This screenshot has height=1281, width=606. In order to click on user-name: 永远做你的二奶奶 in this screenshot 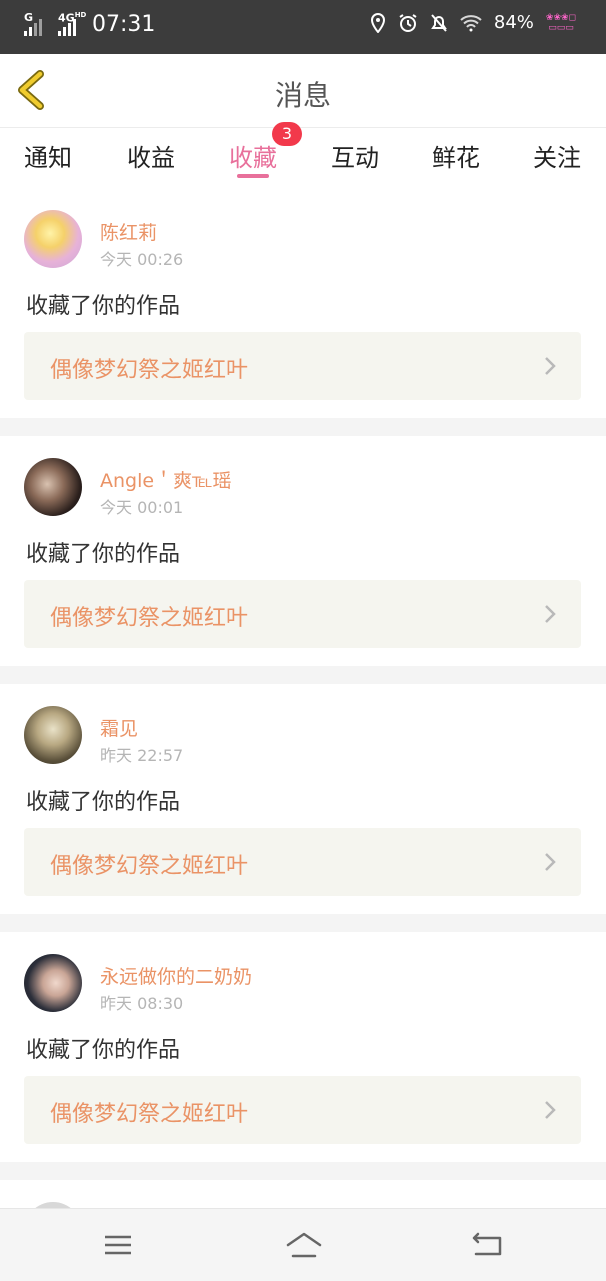, I will do `click(176, 975)`.